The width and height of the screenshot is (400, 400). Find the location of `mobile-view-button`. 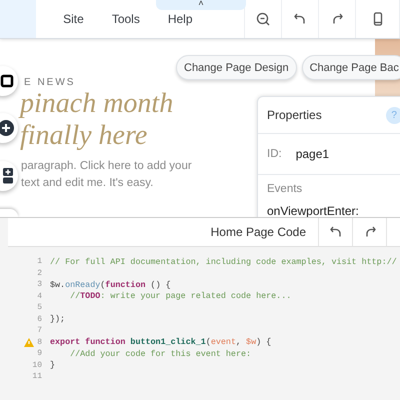

mobile-view-button is located at coordinates (377, 19).